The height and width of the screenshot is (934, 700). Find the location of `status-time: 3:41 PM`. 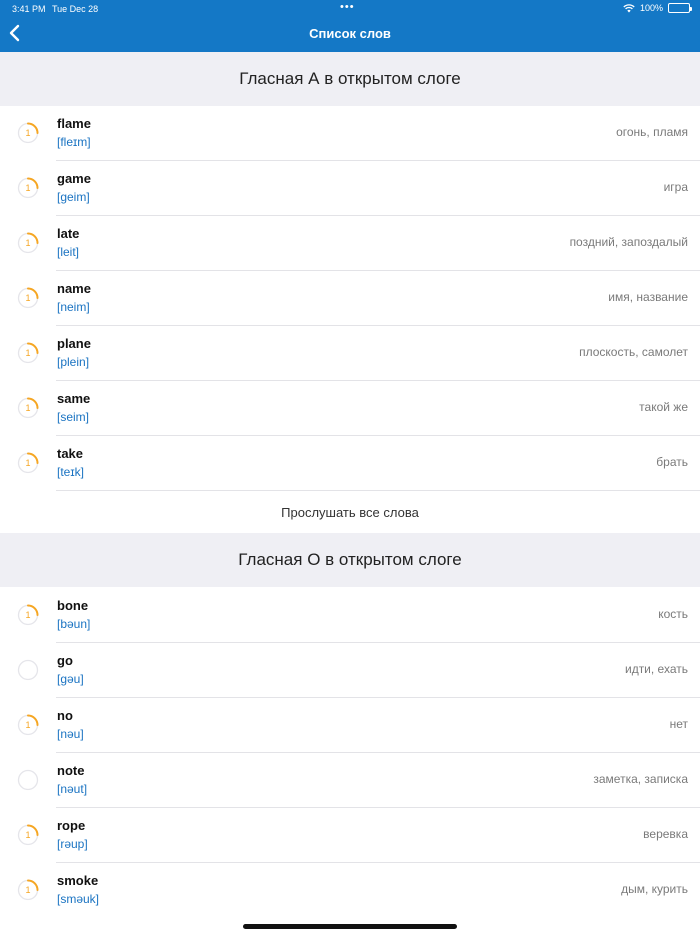

status-time: 3:41 PM is located at coordinates (29, 9).